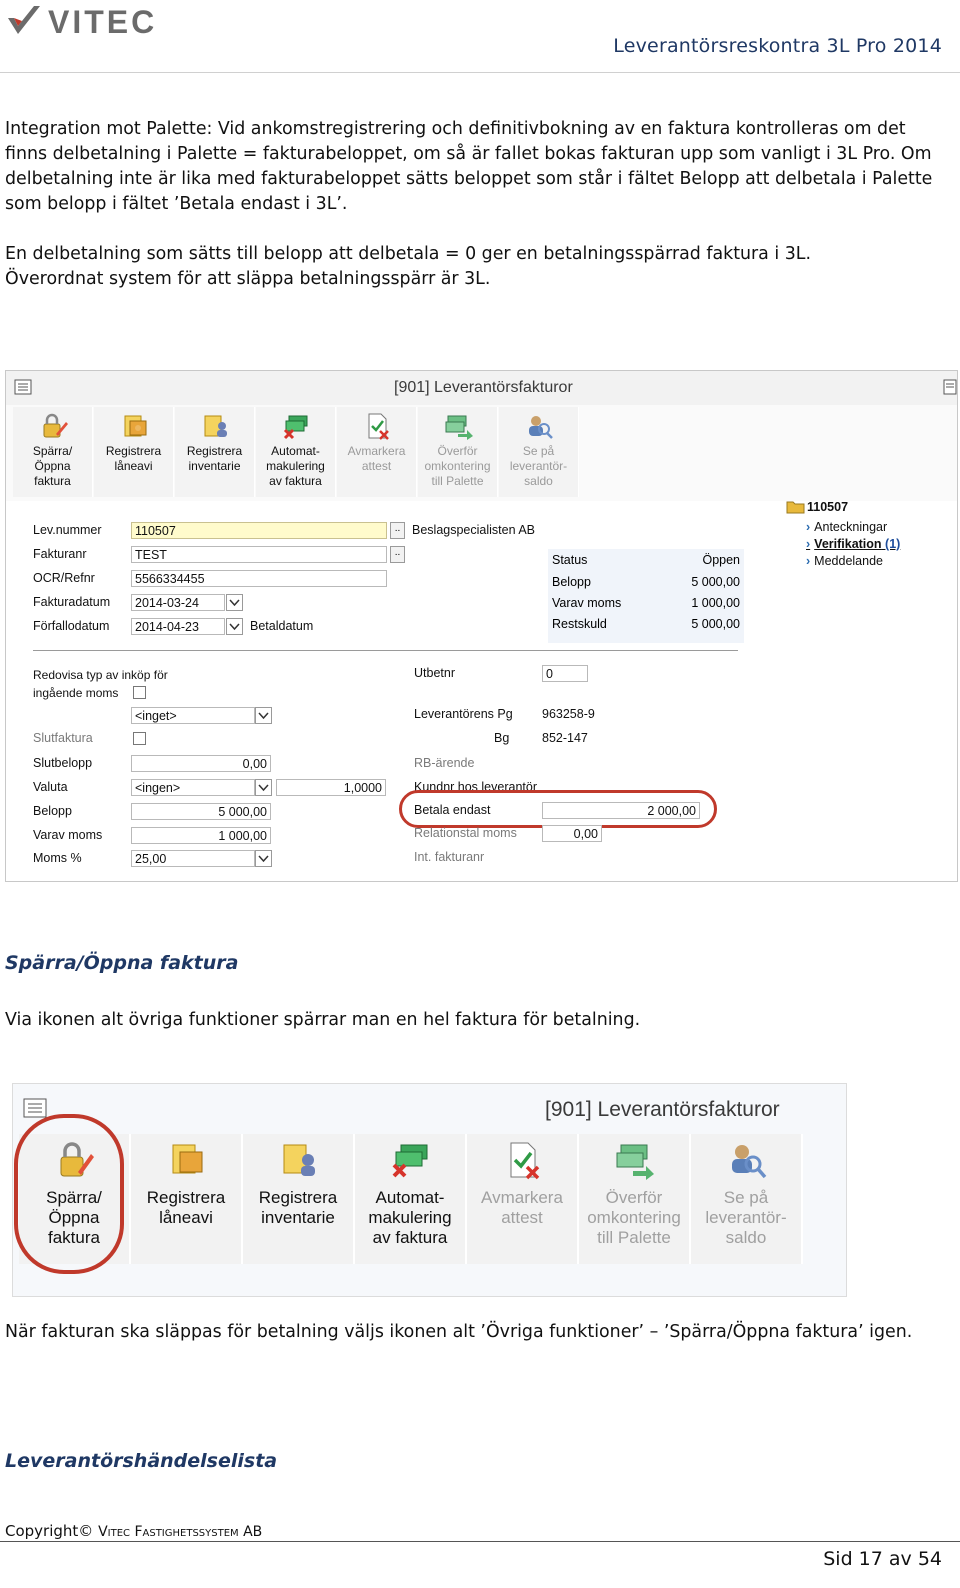 This screenshot has height=1588, width=960. What do you see at coordinates (133, 458) in the screenshot?
I see `toolbar-label: Registrera låneavi` at bounding box center [133, 458].